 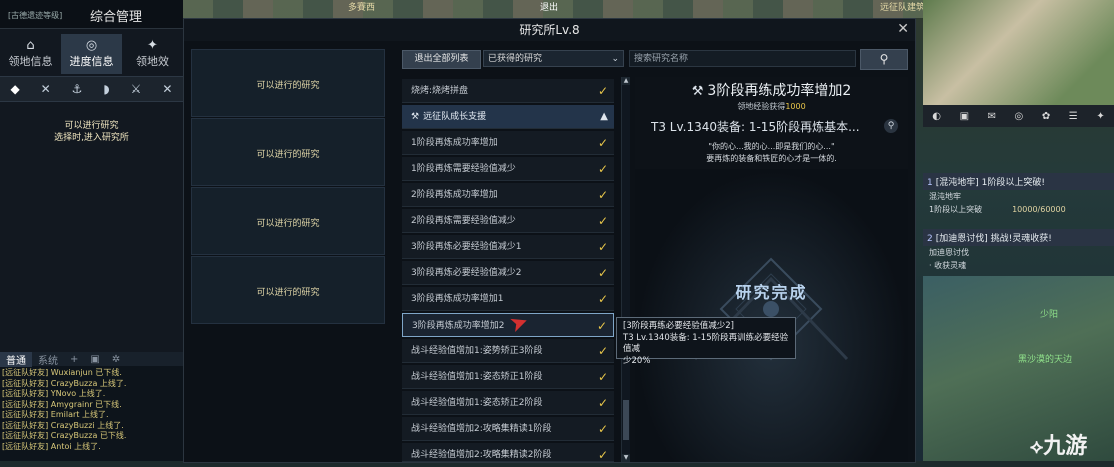 What do you see at coordinates (1018, 52) in the screenshot?
I see `minimap` at bounding box center [1018, 52].